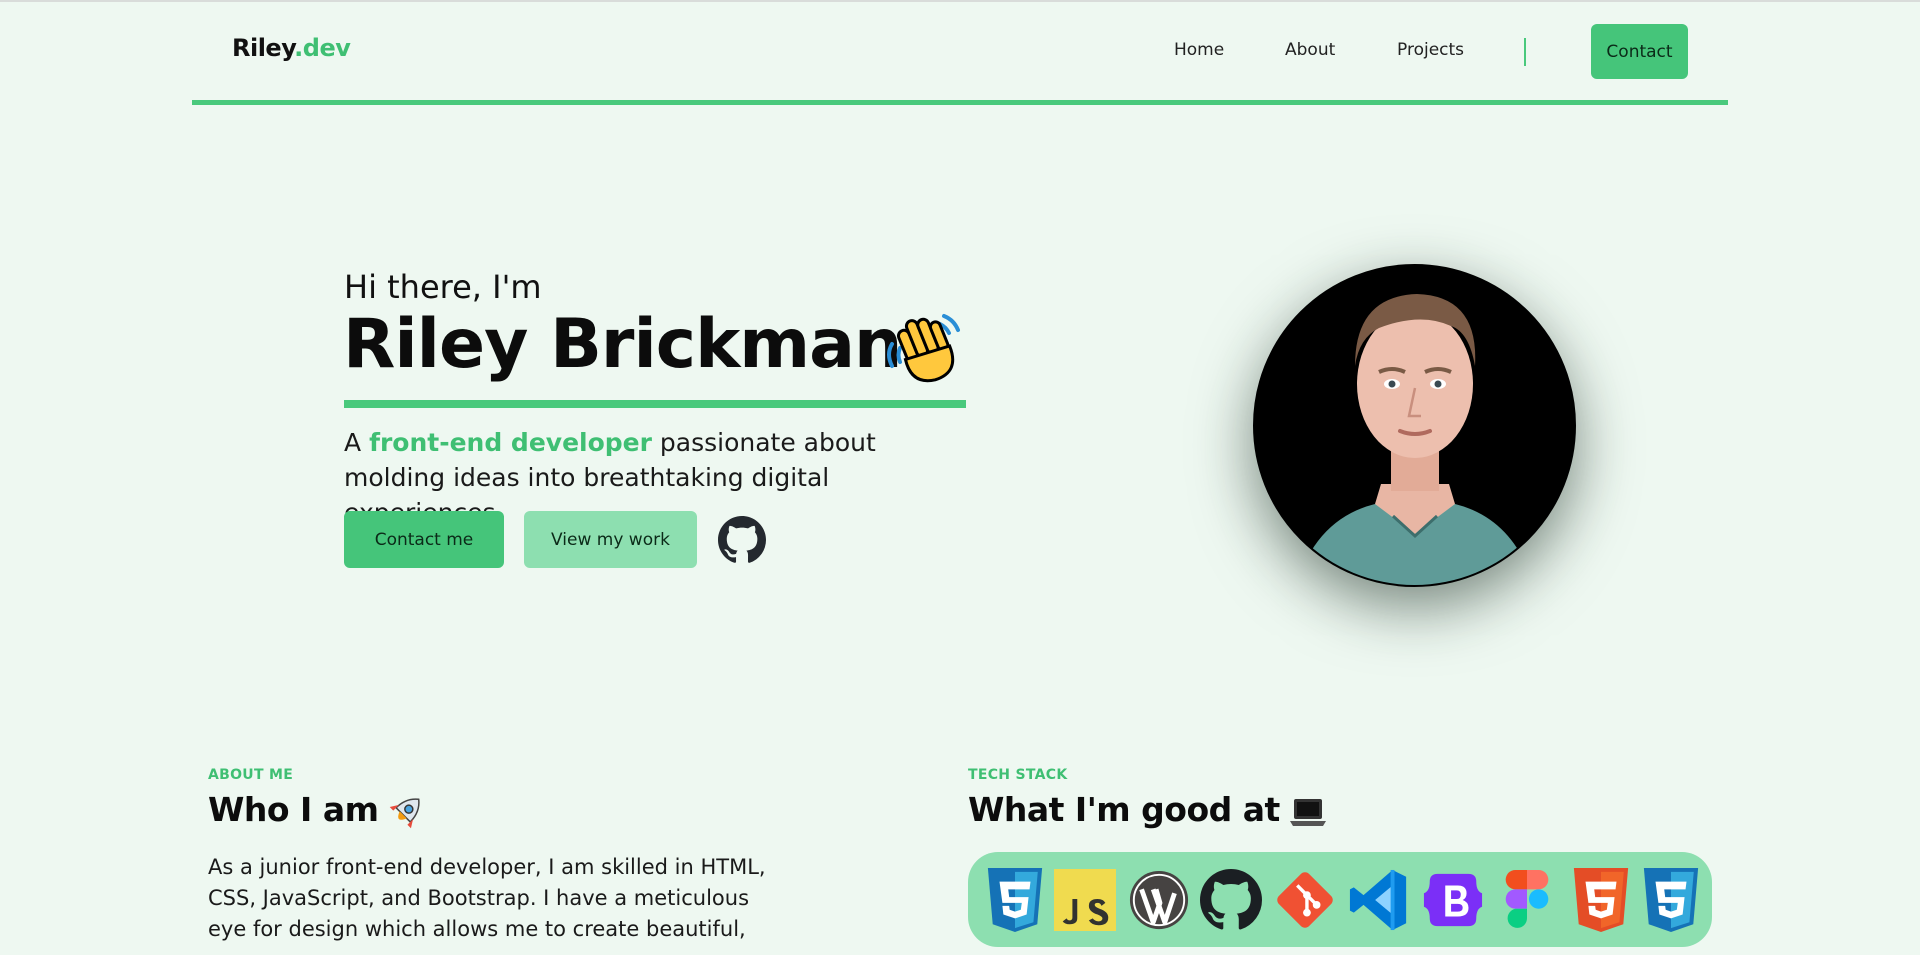 The image size is (1920, 955). Describe the element at coordinates (1124, 809) in the screenshot. I see `tech-title-text: What I'm good at` at that location.